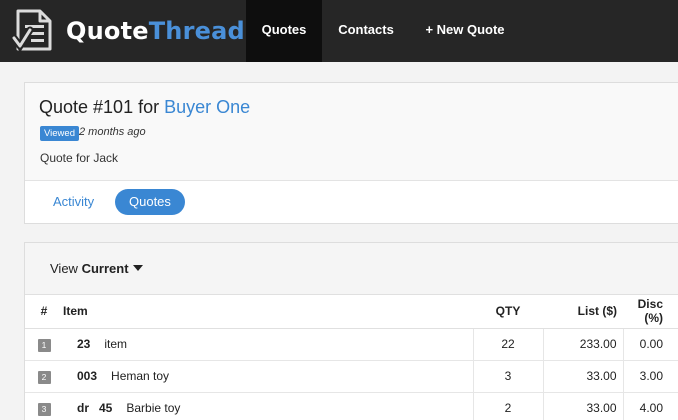 This screenshot has height=420, width=678. What do you see at coordinates (105, 268) in the screenshot?
I see `view-dropdown-value: Current` at bounding box center [105, 268].